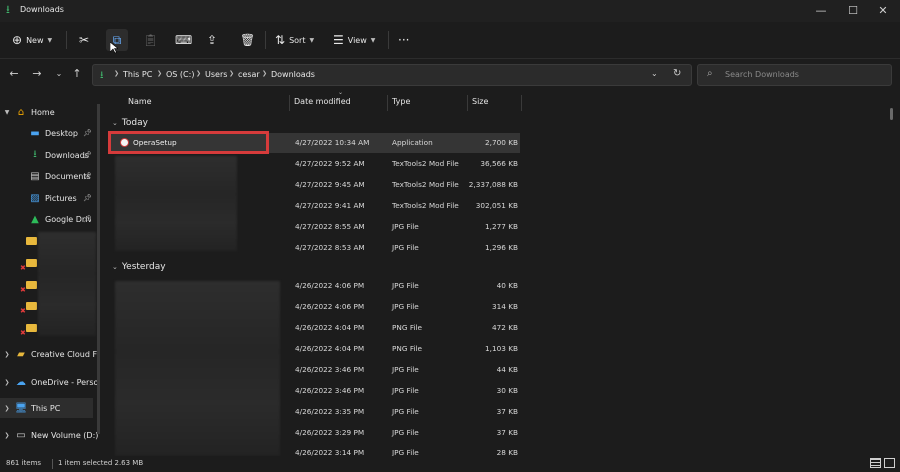 Image resolution: width=900 pixels, height=472 pixels. I want to click on column-size: Size, so click(480, 101).